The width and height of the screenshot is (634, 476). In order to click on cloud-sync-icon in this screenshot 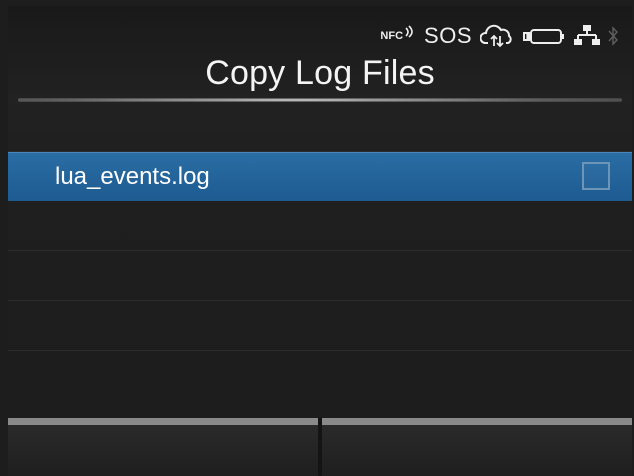, I will do `click(497, 36)`.